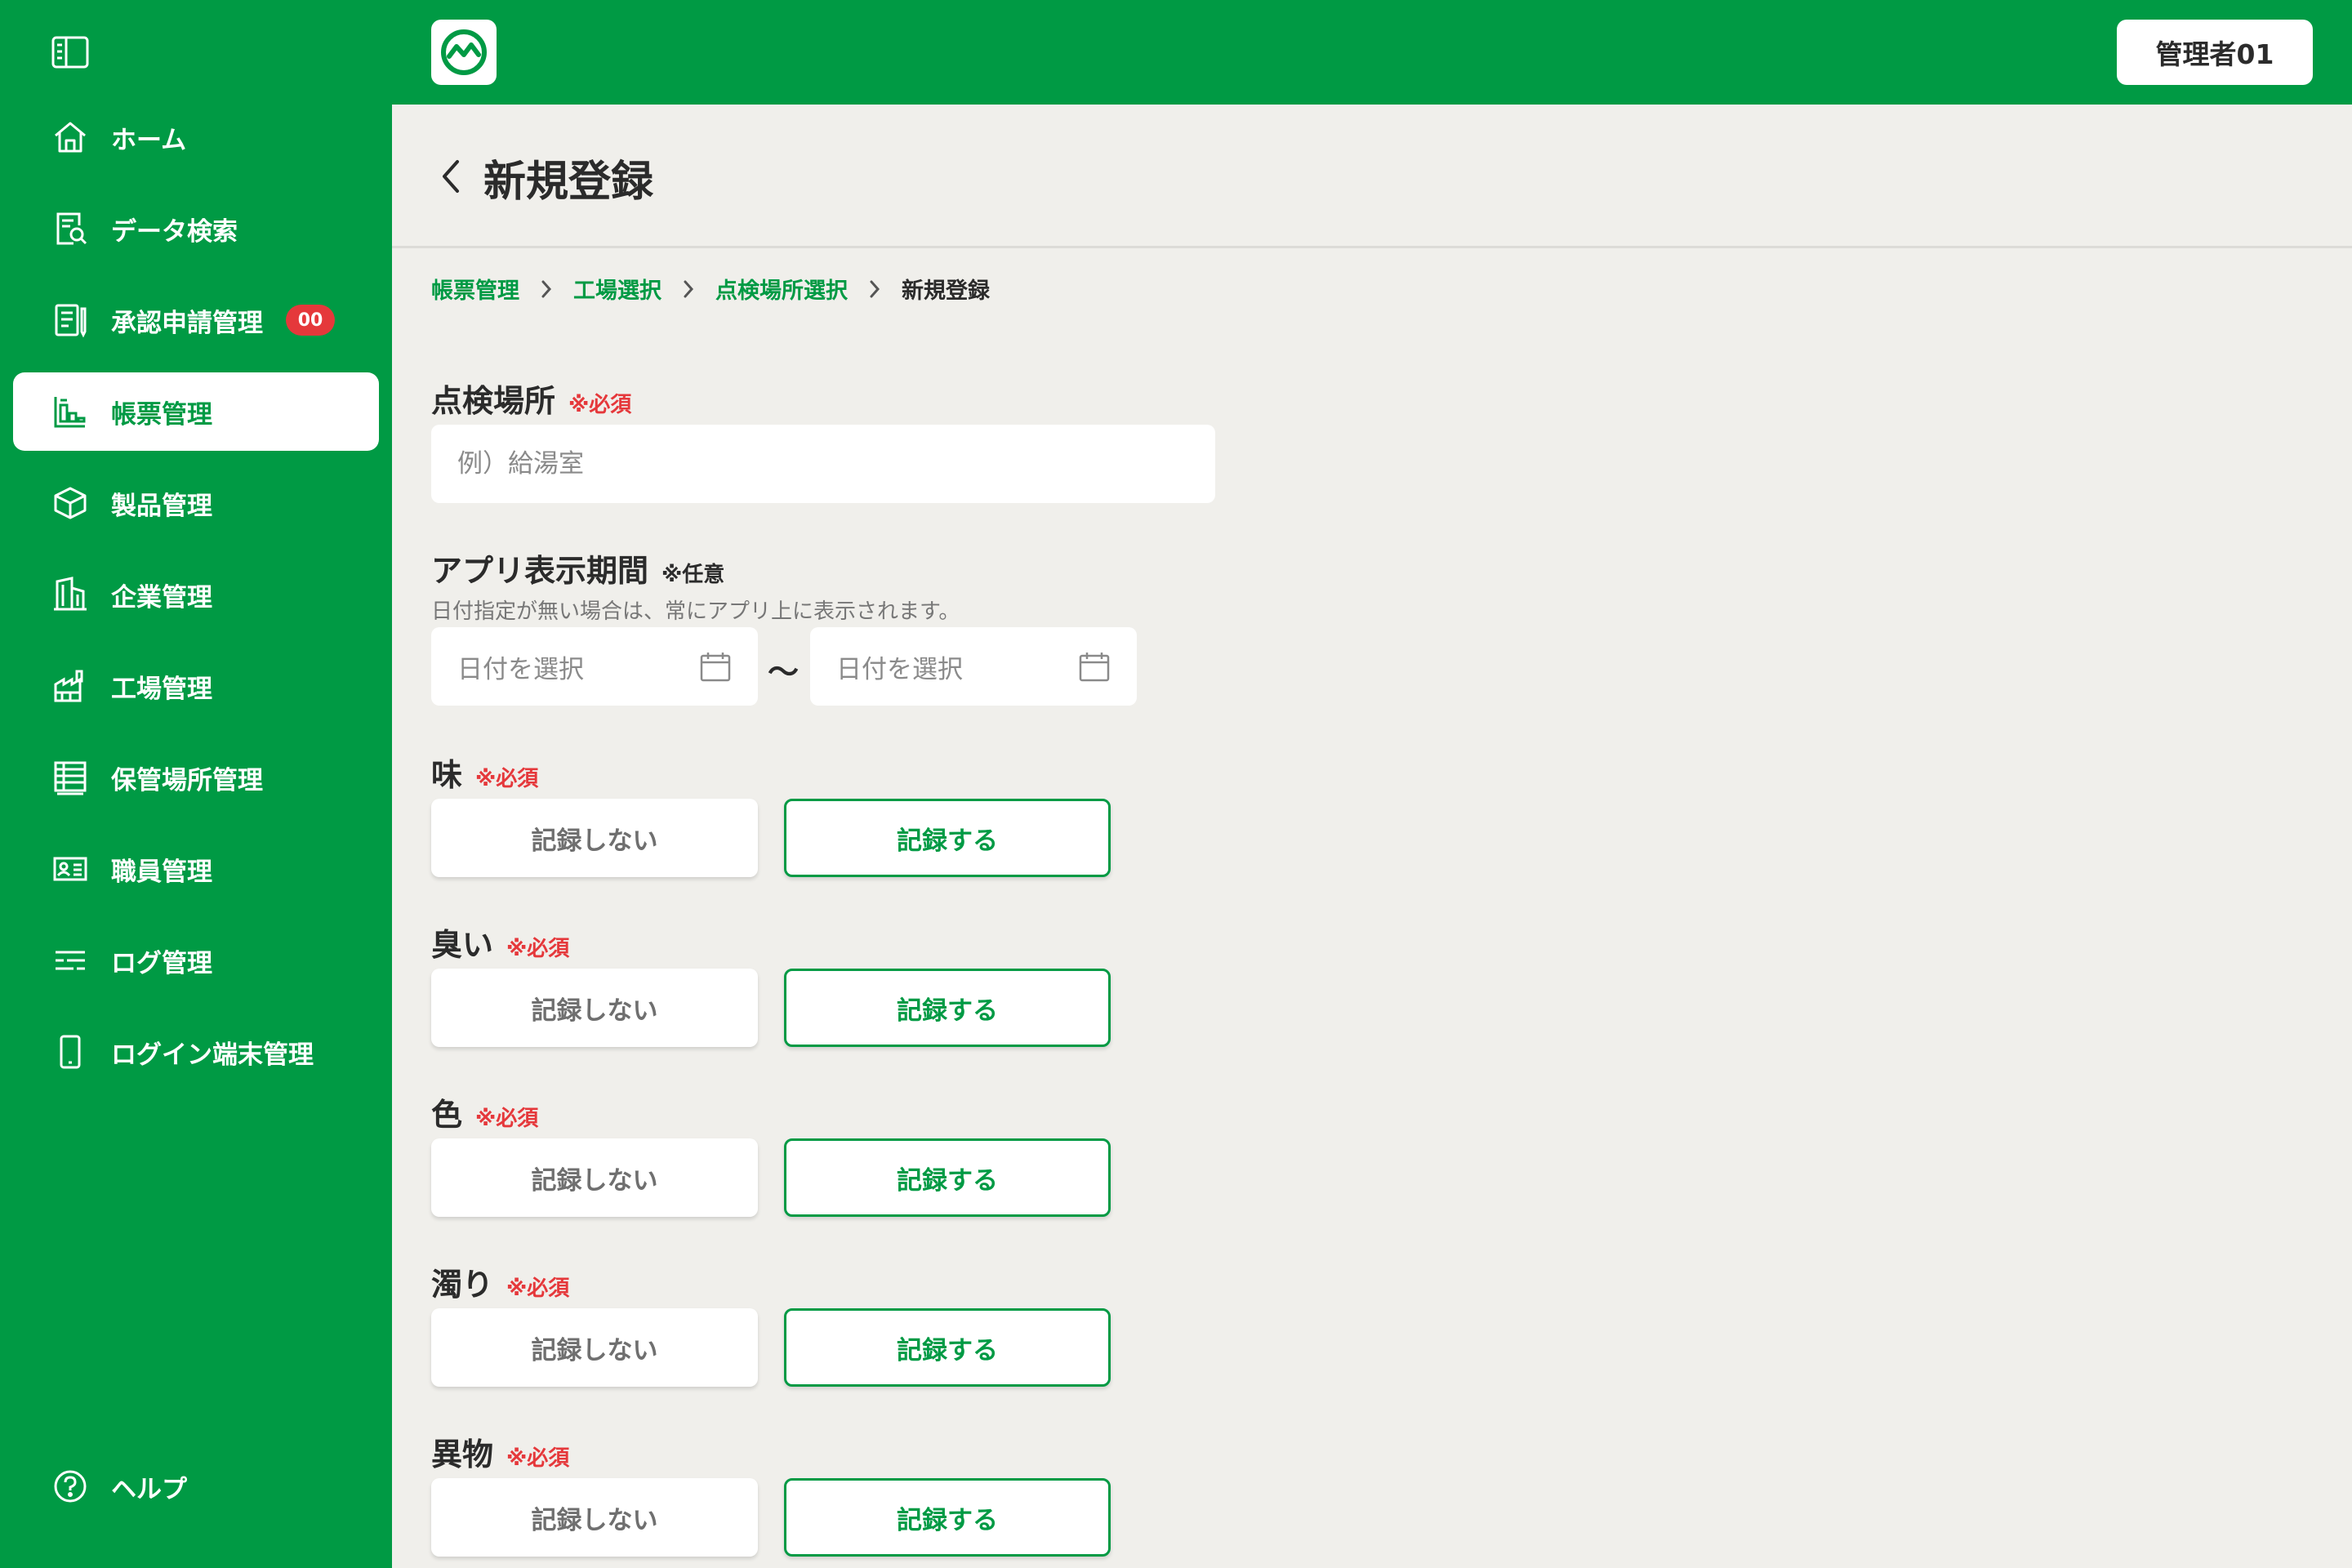  I want to click on back-arrow-icon, so click(450, 176).